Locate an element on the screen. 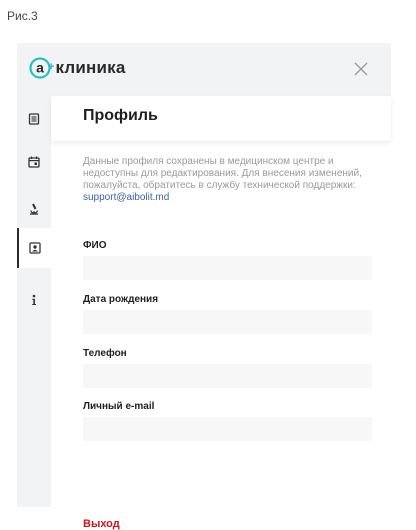 The height and width of the screenshot is (530, 416). close-icon is located at coordinates (361, 69).